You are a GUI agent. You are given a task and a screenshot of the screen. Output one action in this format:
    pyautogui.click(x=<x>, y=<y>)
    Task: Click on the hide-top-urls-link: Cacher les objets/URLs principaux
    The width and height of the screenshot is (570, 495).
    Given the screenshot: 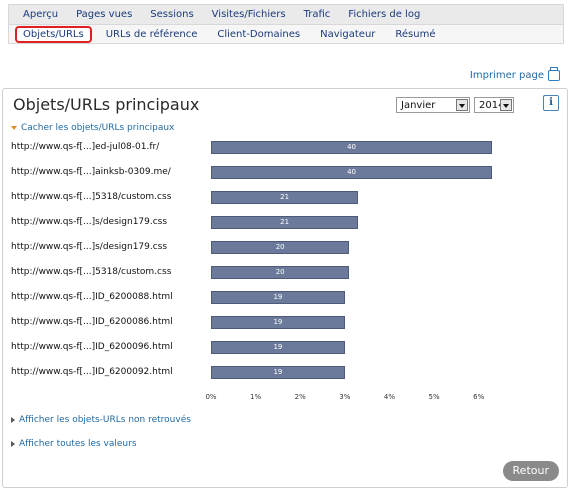 What is the action you would take?
    pyautogui.click(x=92, y=128)
    